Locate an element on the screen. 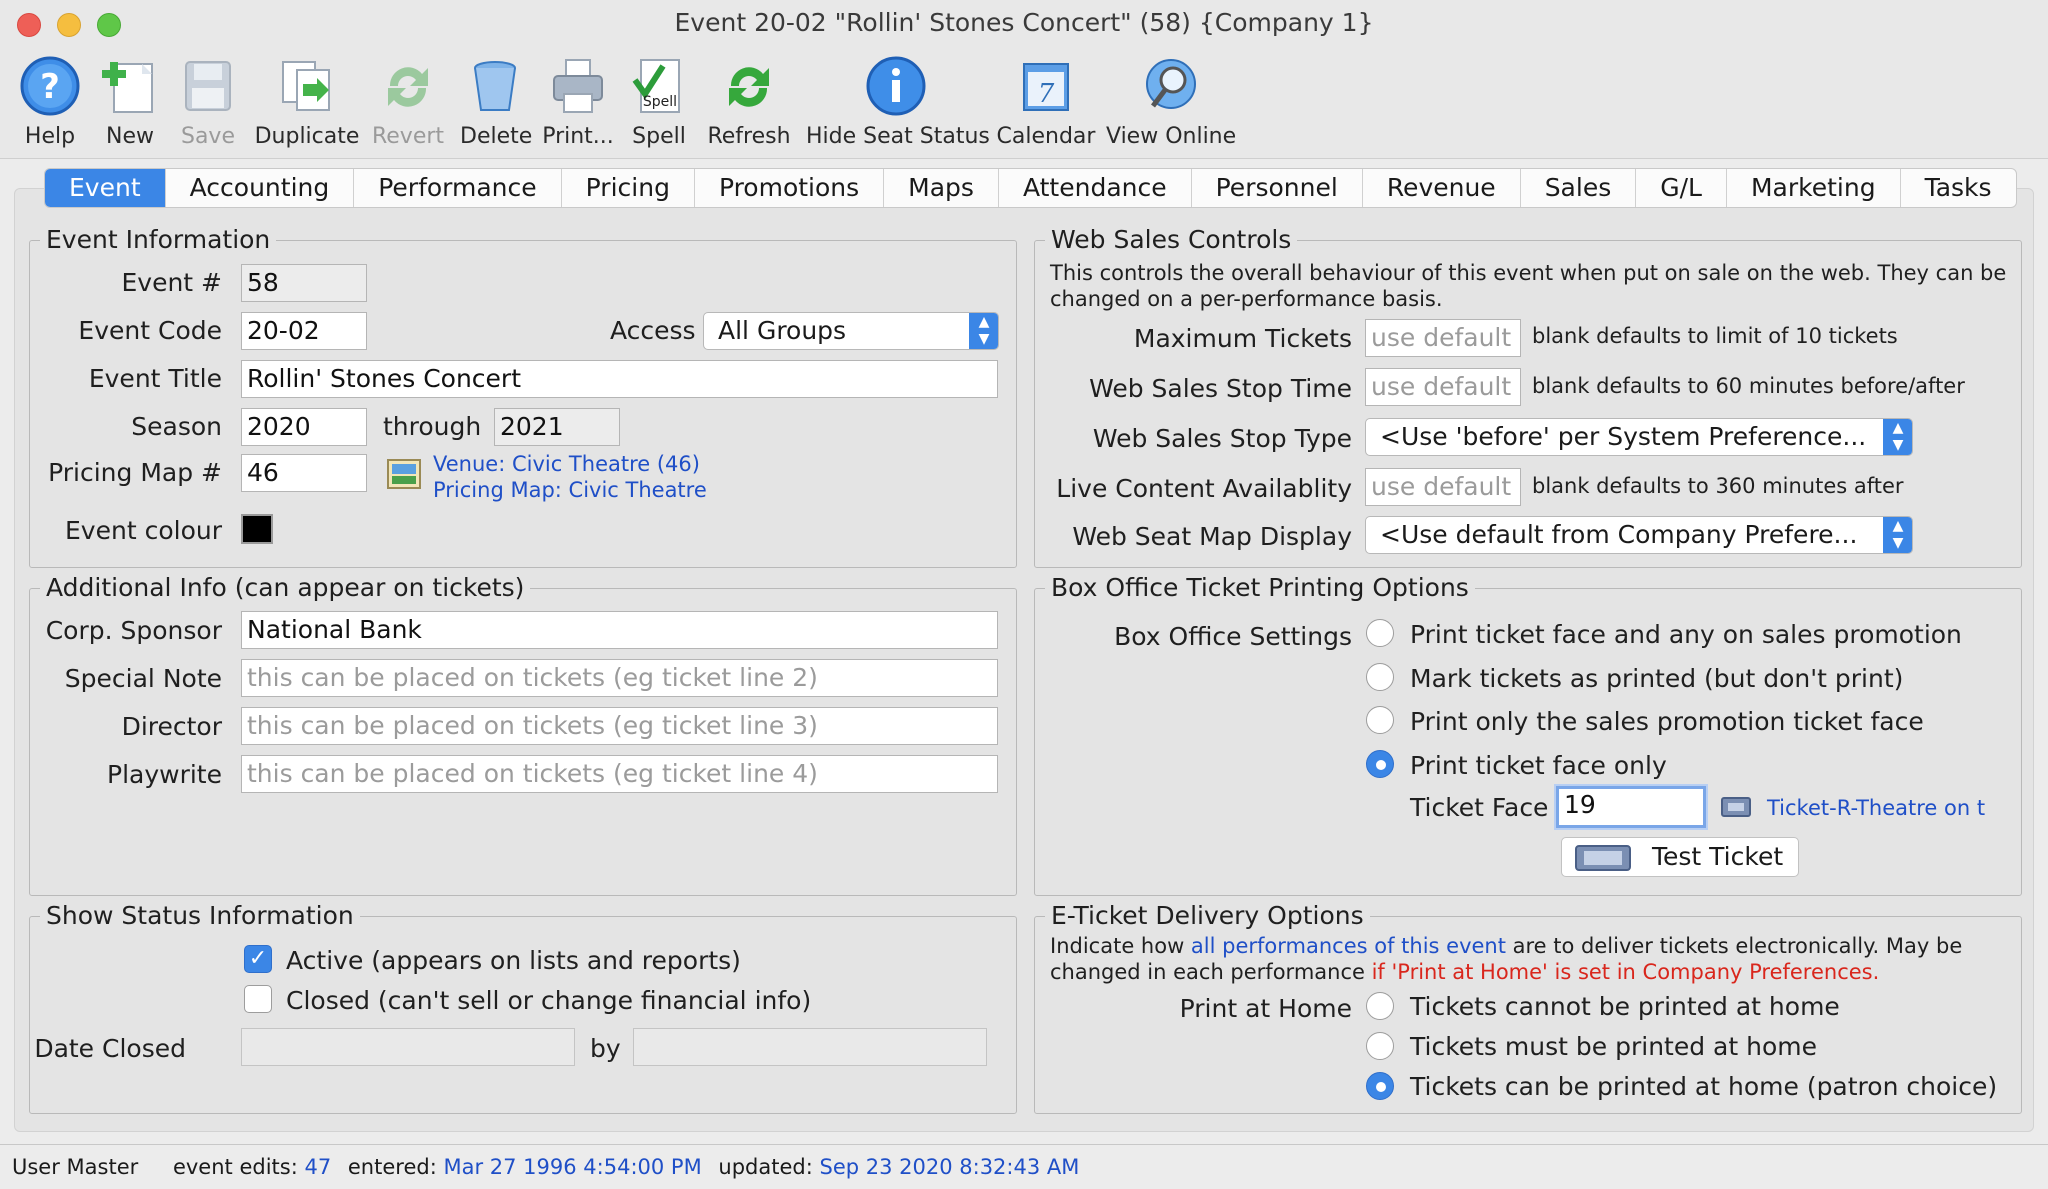 Image resolution: width=2048 pixels, height=1189 pixels. season-to-field: 2021 is located at coordinates (557, 427).